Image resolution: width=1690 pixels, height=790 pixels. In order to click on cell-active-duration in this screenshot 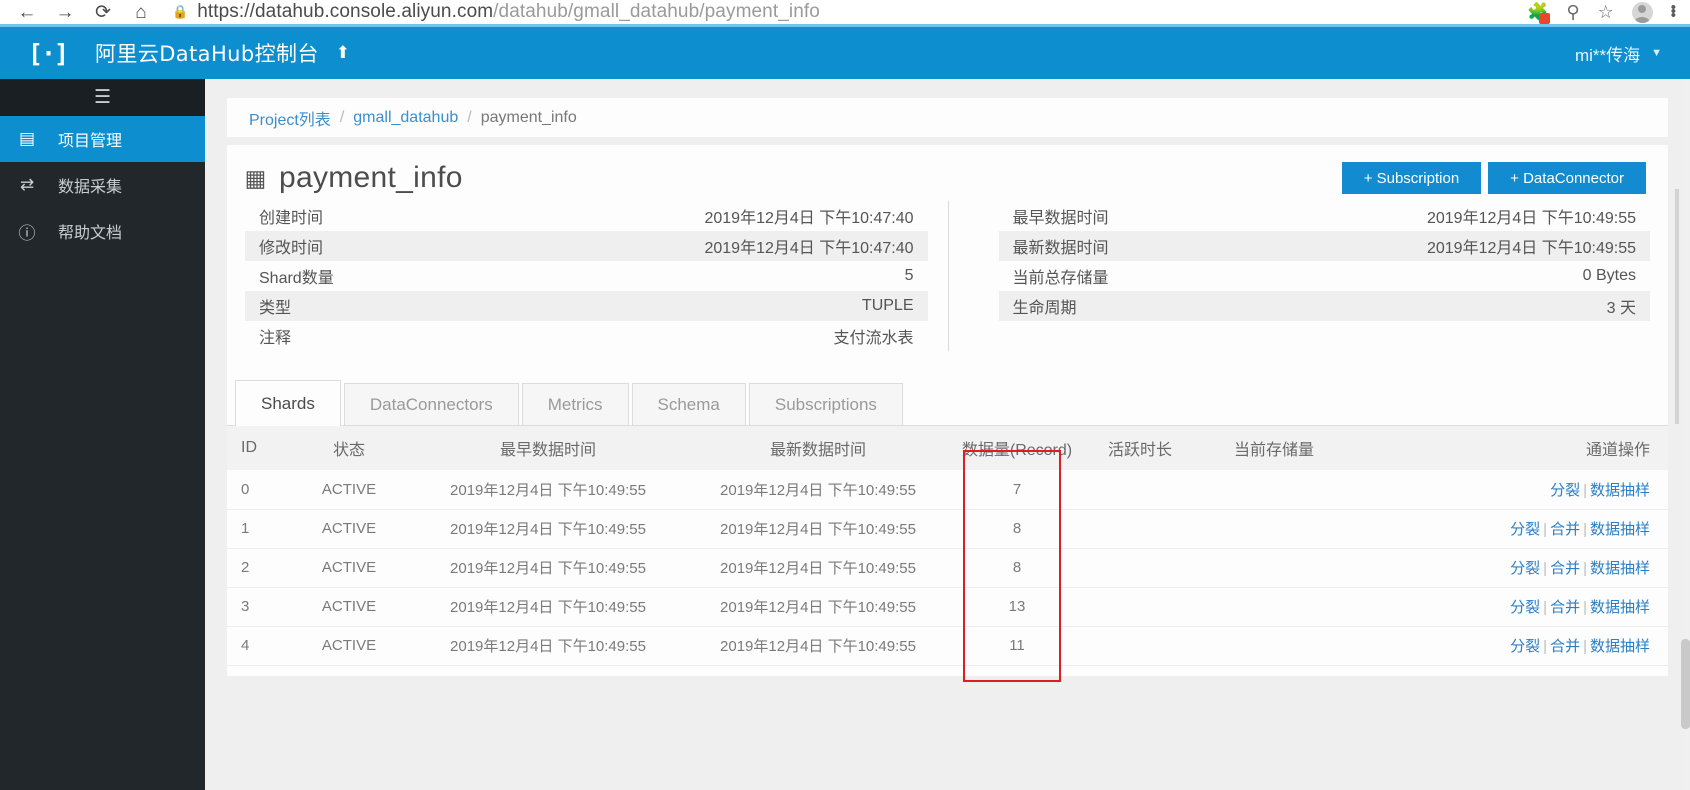, I will do `click(1140, 490)`.